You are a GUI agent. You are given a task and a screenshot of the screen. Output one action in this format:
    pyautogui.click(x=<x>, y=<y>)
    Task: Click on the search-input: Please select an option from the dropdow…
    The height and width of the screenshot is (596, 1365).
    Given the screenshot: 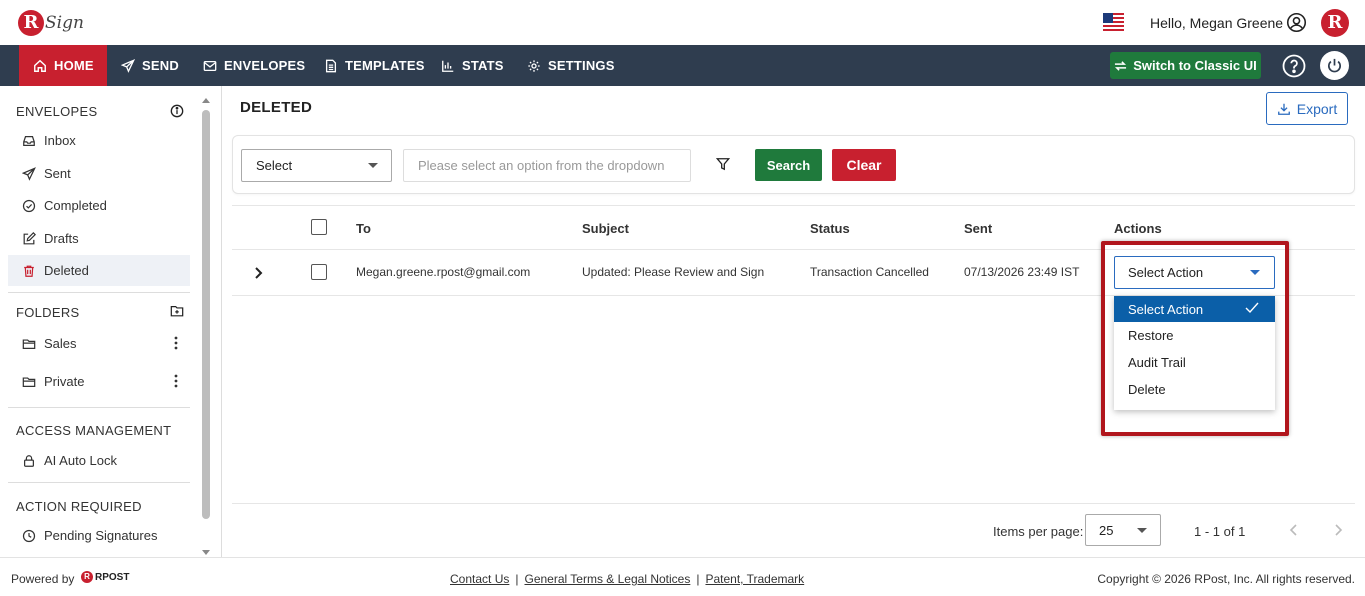 What is the action you would take?
    pyautogui.click(x=547, y=165)
    